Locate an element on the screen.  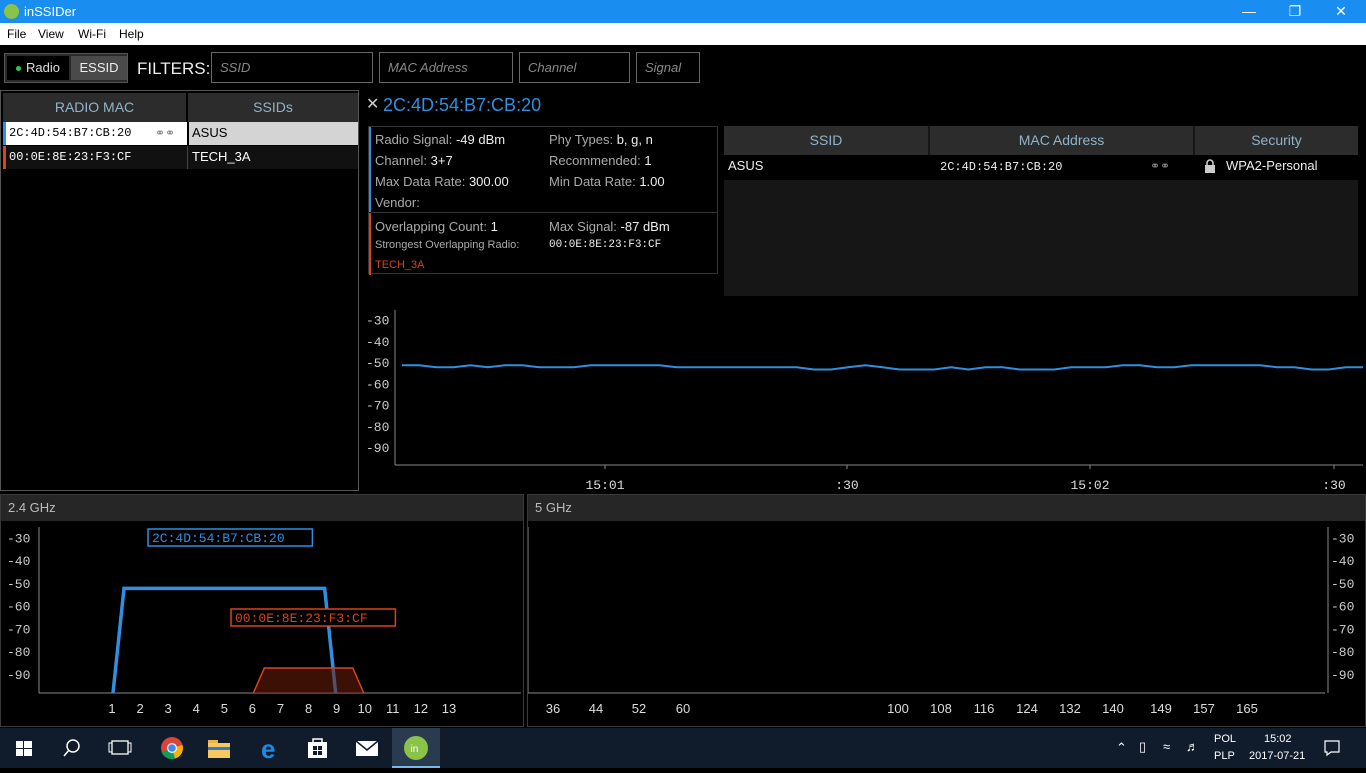
divider is located at coordinates (544, 212).